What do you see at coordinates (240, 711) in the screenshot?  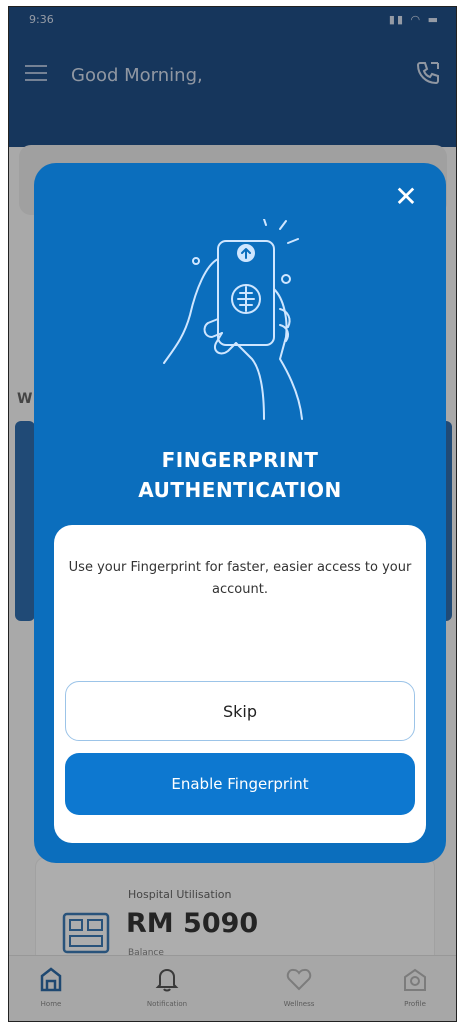 I see `skip-button: Skip` at bounding box center [240, 711].